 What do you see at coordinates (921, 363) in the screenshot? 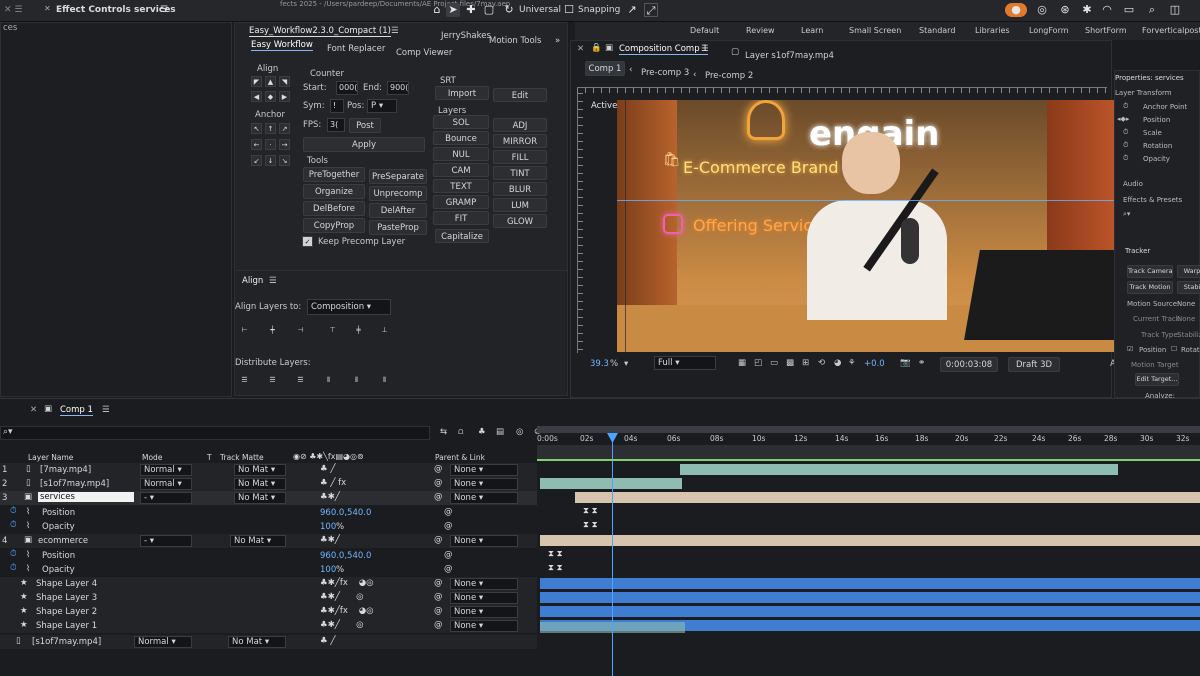
I see `show-snapshot-icon: ⚭` at bounding box center [921, 363].